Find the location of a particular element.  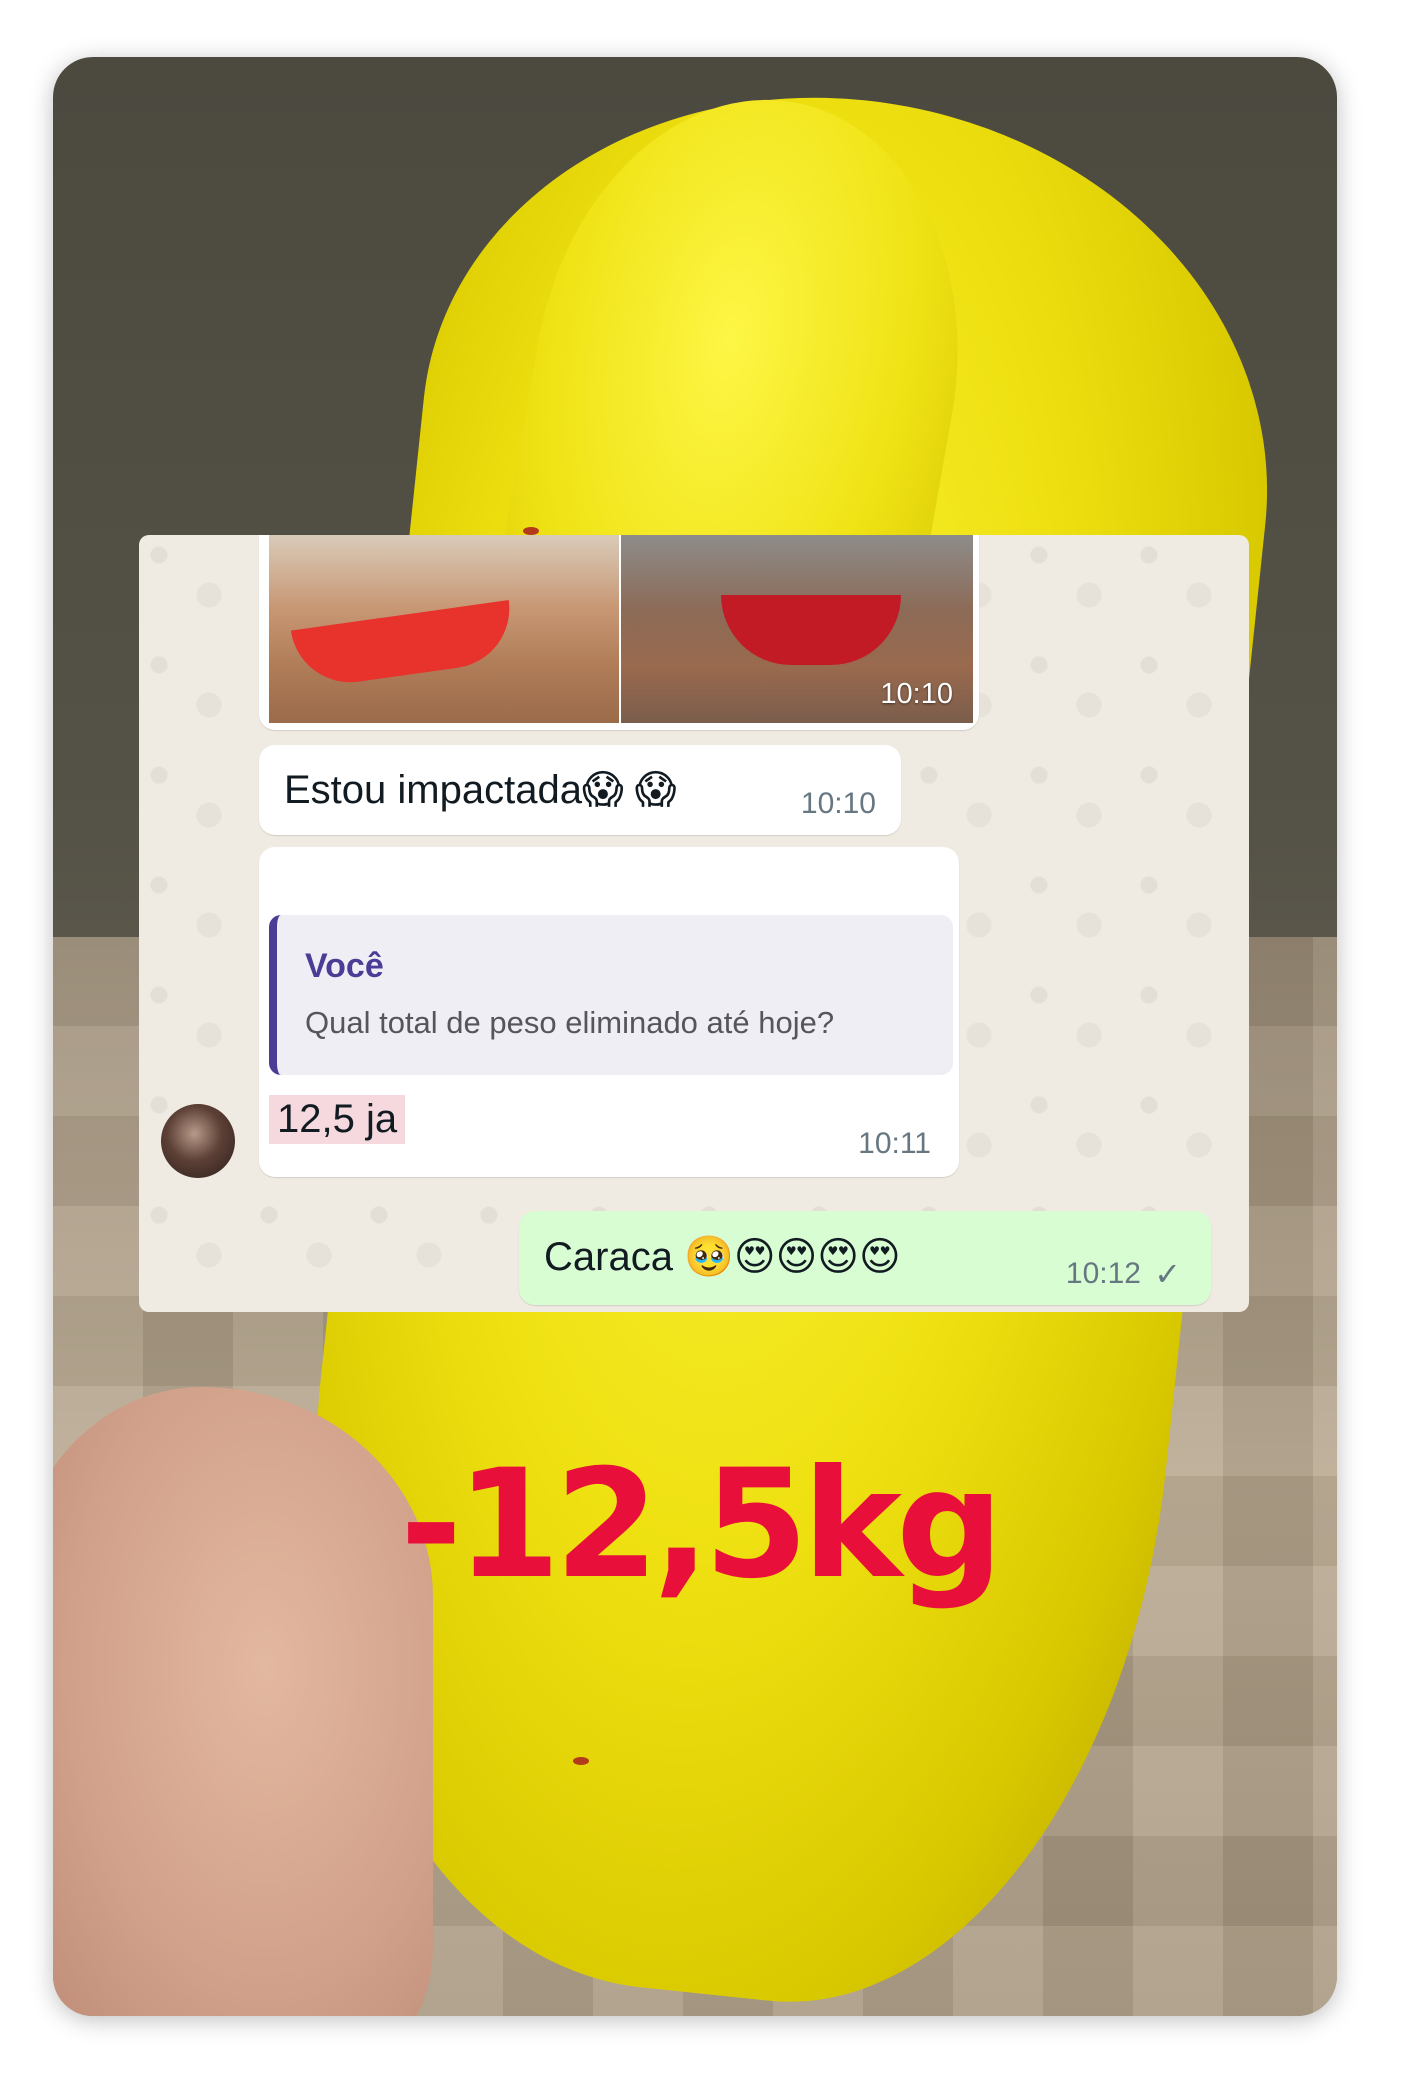

message-text: Estou impactada😱 😱 is located at coordinates (480, 790).